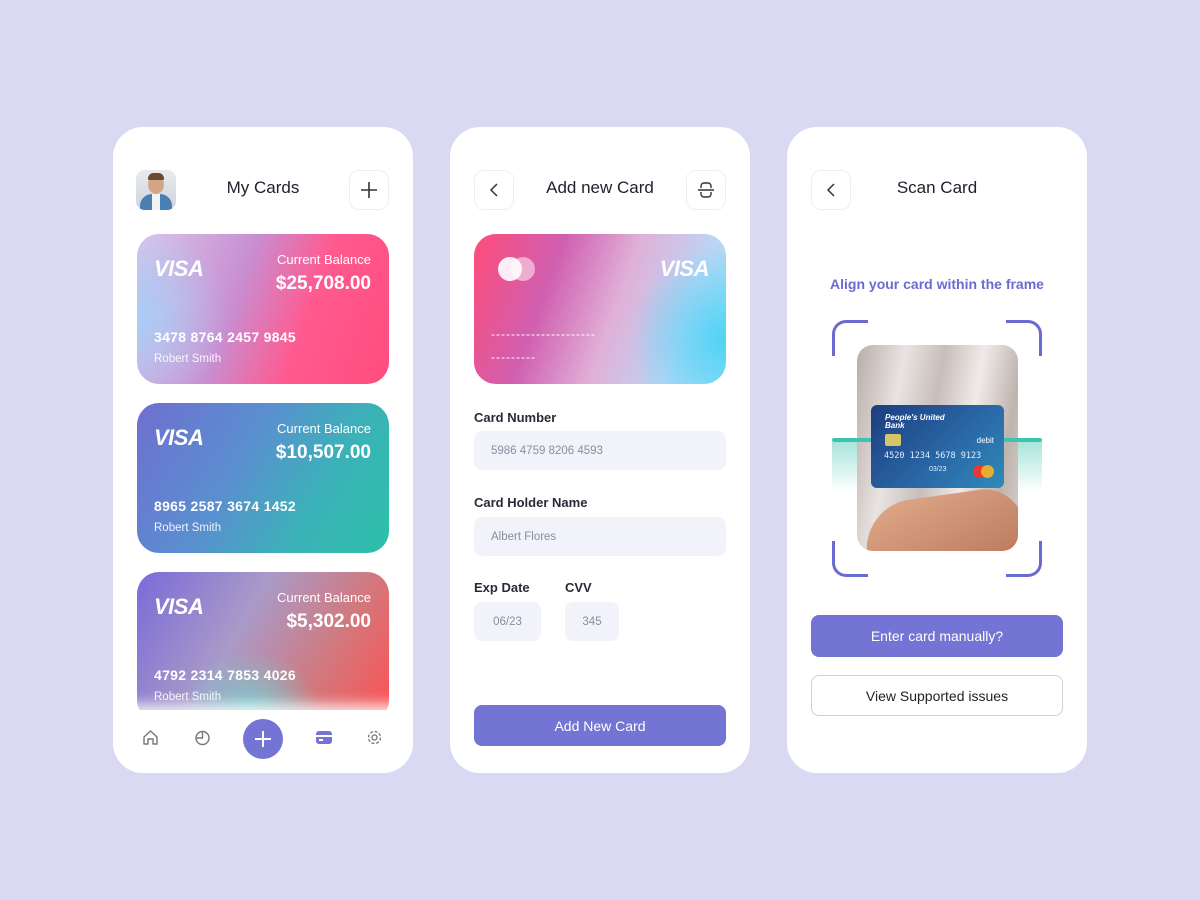  I want to click on photo-card-number: 4520 1234 5678 9123, so click(933, 456).